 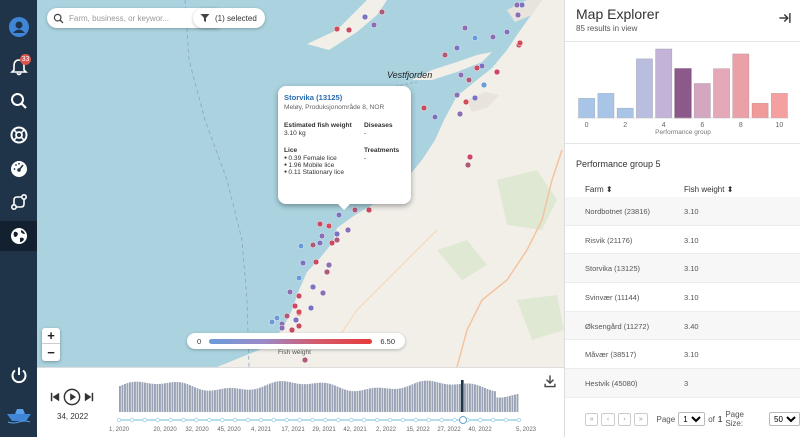 I want to click on timeline-histogram, so click(x=320, y=402).